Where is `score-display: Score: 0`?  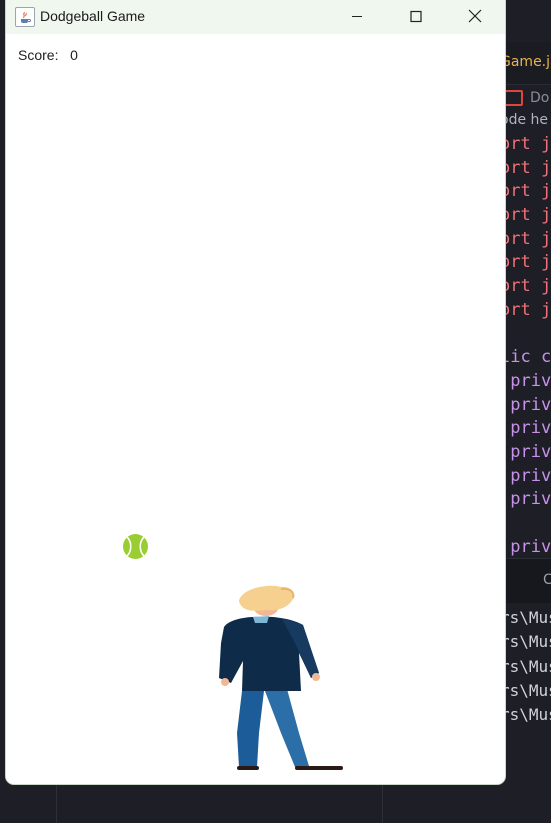 score-display: Score: 0 is located at coordinates (48, 55).